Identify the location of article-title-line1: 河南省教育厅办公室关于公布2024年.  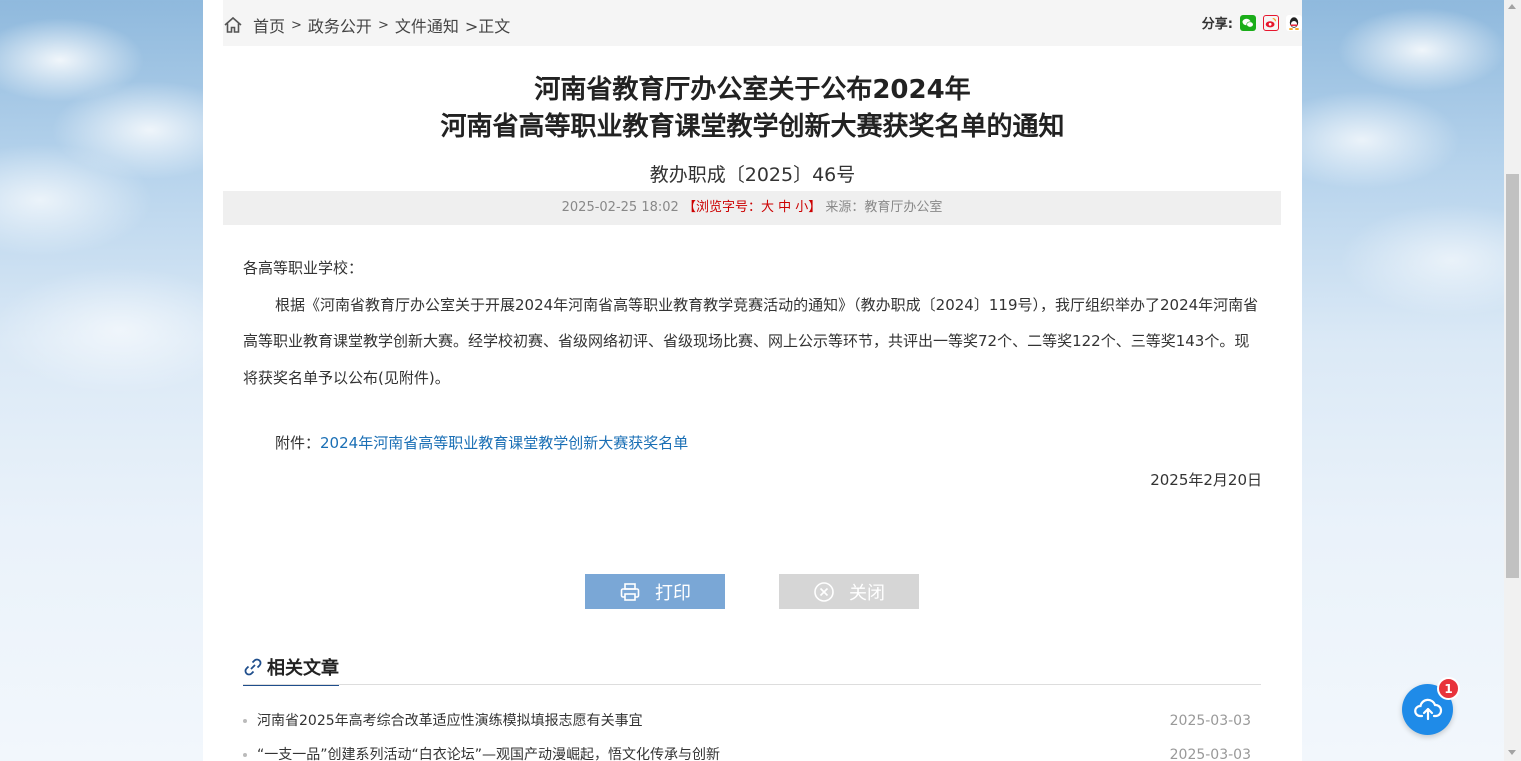
(752, 90).